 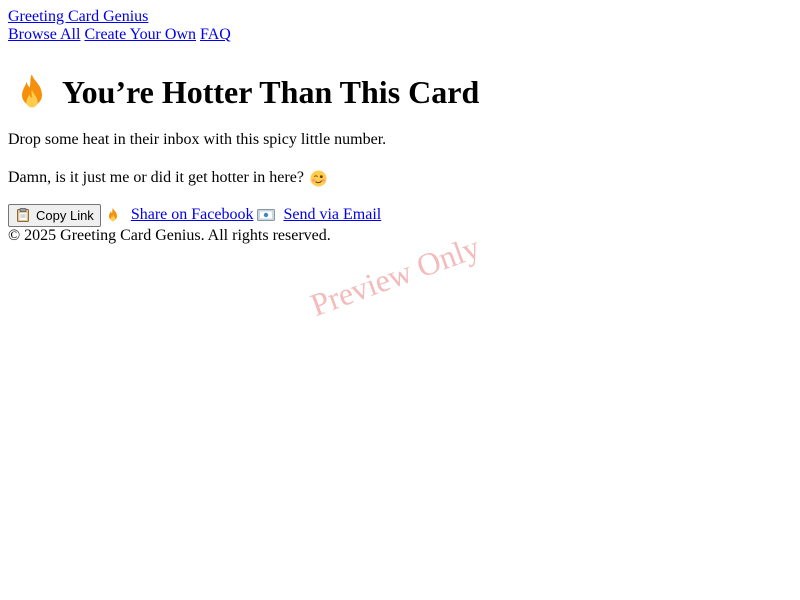 What do you see at coordinates (271, 92) in the screenshot?
I see `card-title-text: You’re Hotter Than This Card` at bounding box center [271, 92].